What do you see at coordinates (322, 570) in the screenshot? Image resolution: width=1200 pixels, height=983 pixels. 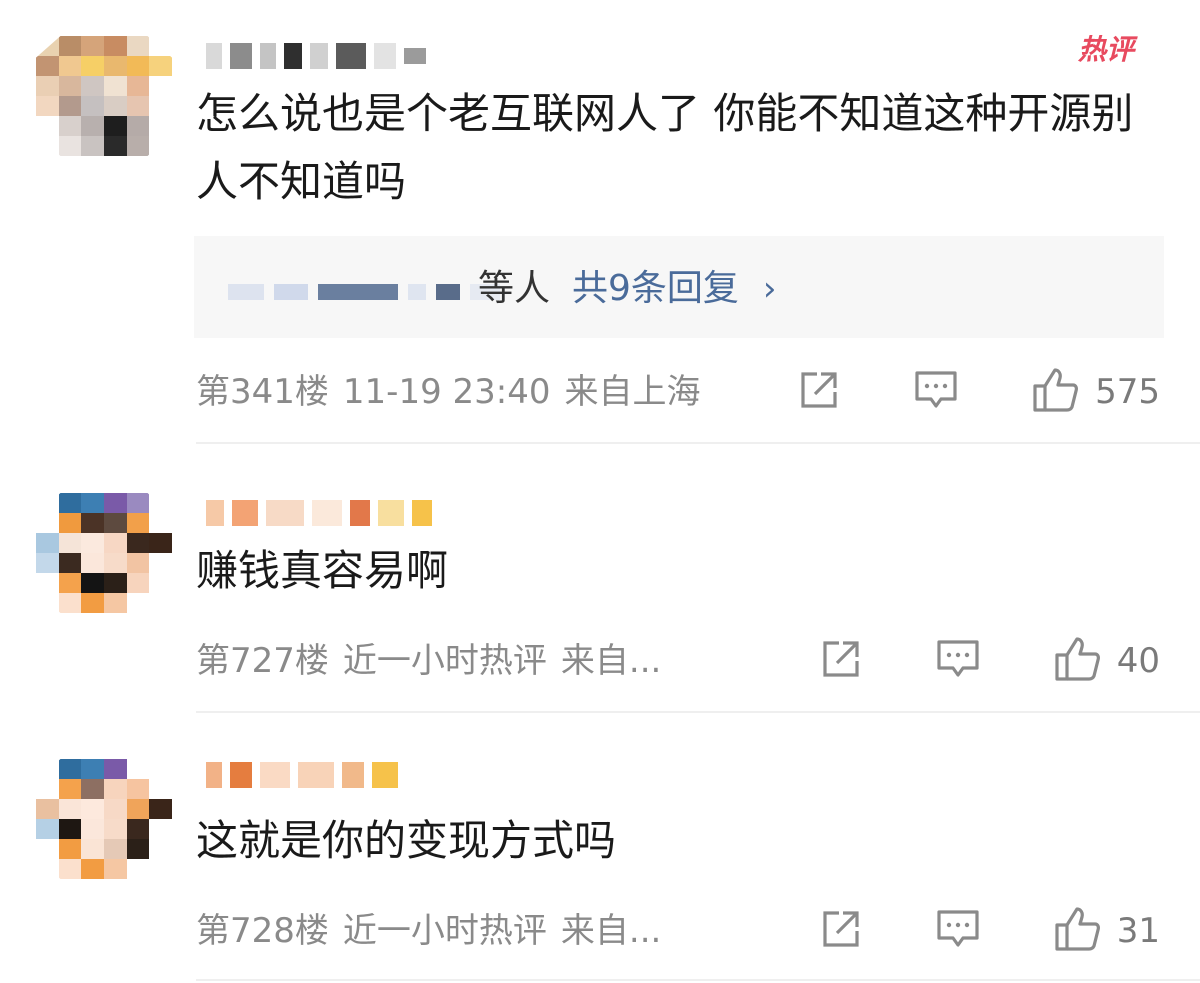 I see `comment-text: 赚钱真容易啊` at bounding box center [322, 570].